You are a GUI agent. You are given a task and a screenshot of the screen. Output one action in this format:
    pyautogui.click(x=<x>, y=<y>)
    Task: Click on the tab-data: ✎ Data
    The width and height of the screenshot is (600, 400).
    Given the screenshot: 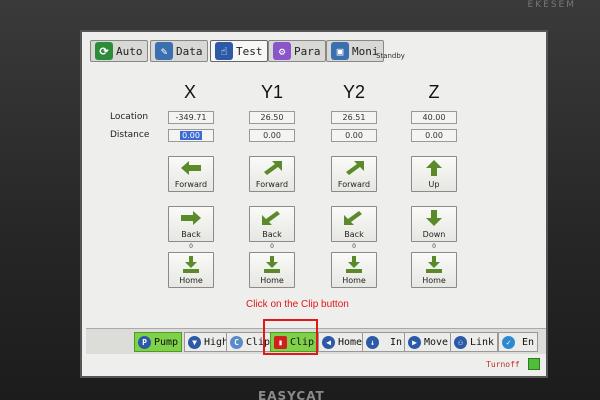 What is the action you would take?
    pyautogui.click(x=179, y=51)
    